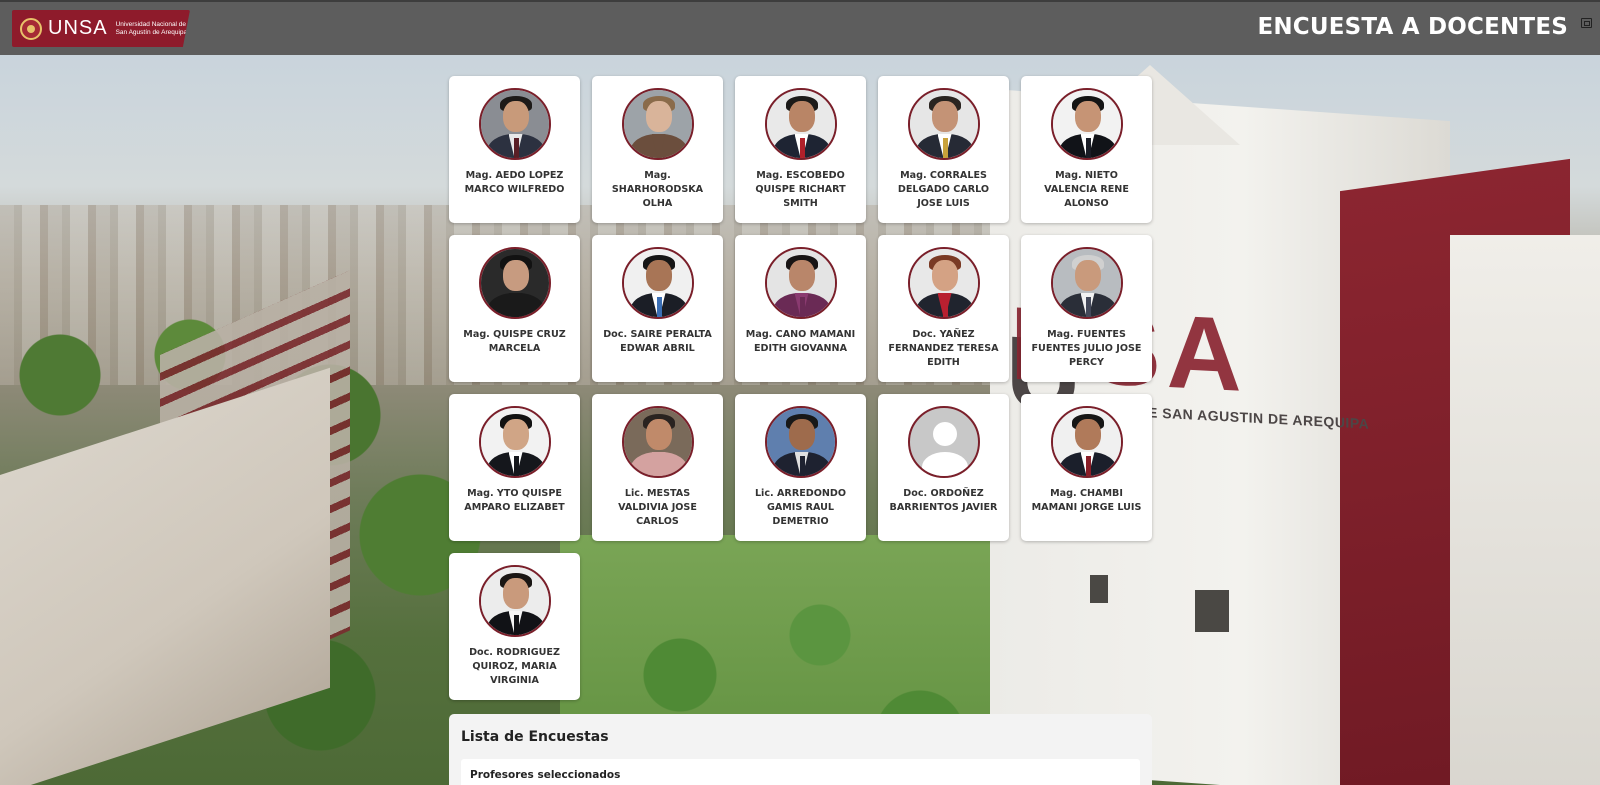 Image resolution: width=1600 pixels, height=785 pixels. What do you see at coordinates (535, 737) in the screenshot?
I see `survey-list-title: Lista de Encuestas` at bounding box center [535, 737].